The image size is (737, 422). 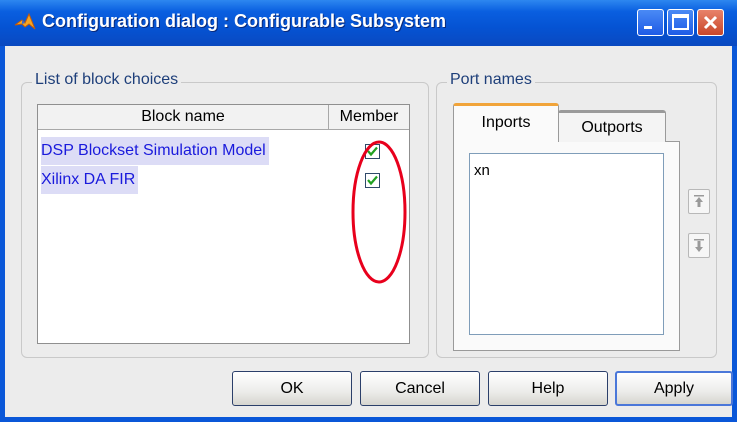 I want to click on port-list: xn, so click(x=566, y=244).